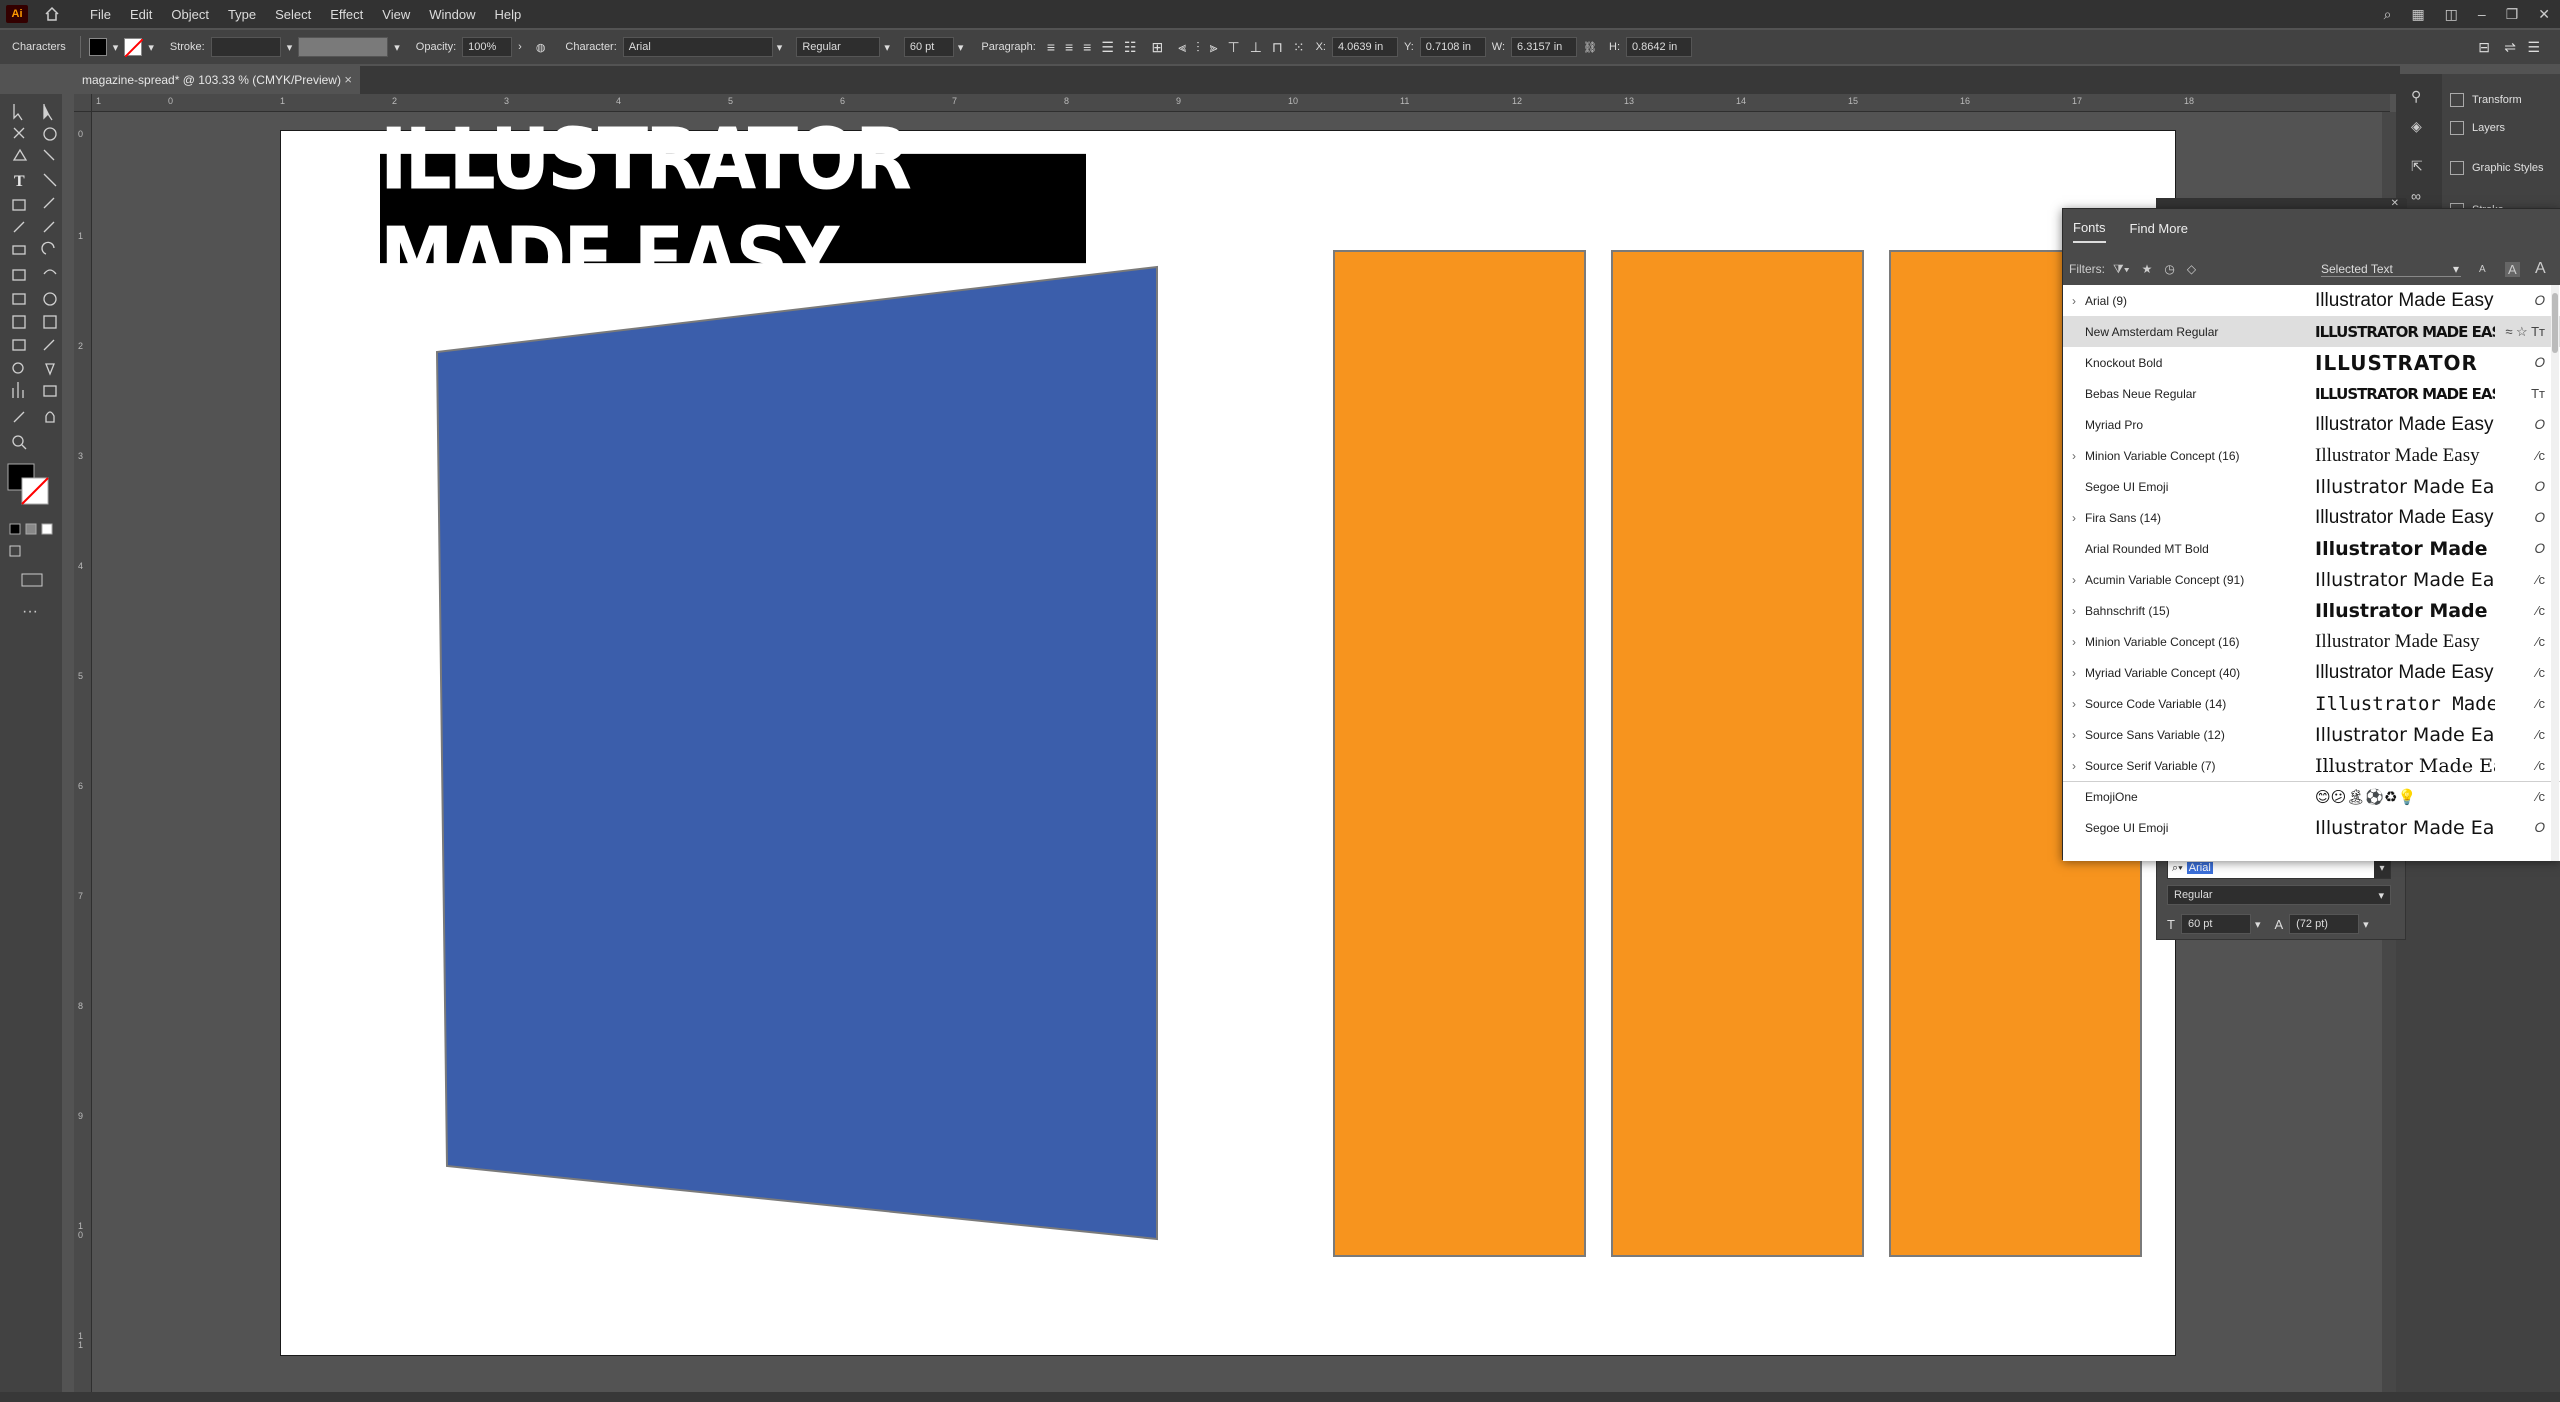 The image size is (2560, 1402). What do you see at coordinates (2391, 269) in the screenshot?
I see `preview-text-select: Selected Text ▾` at bounding box center [2391, 269].